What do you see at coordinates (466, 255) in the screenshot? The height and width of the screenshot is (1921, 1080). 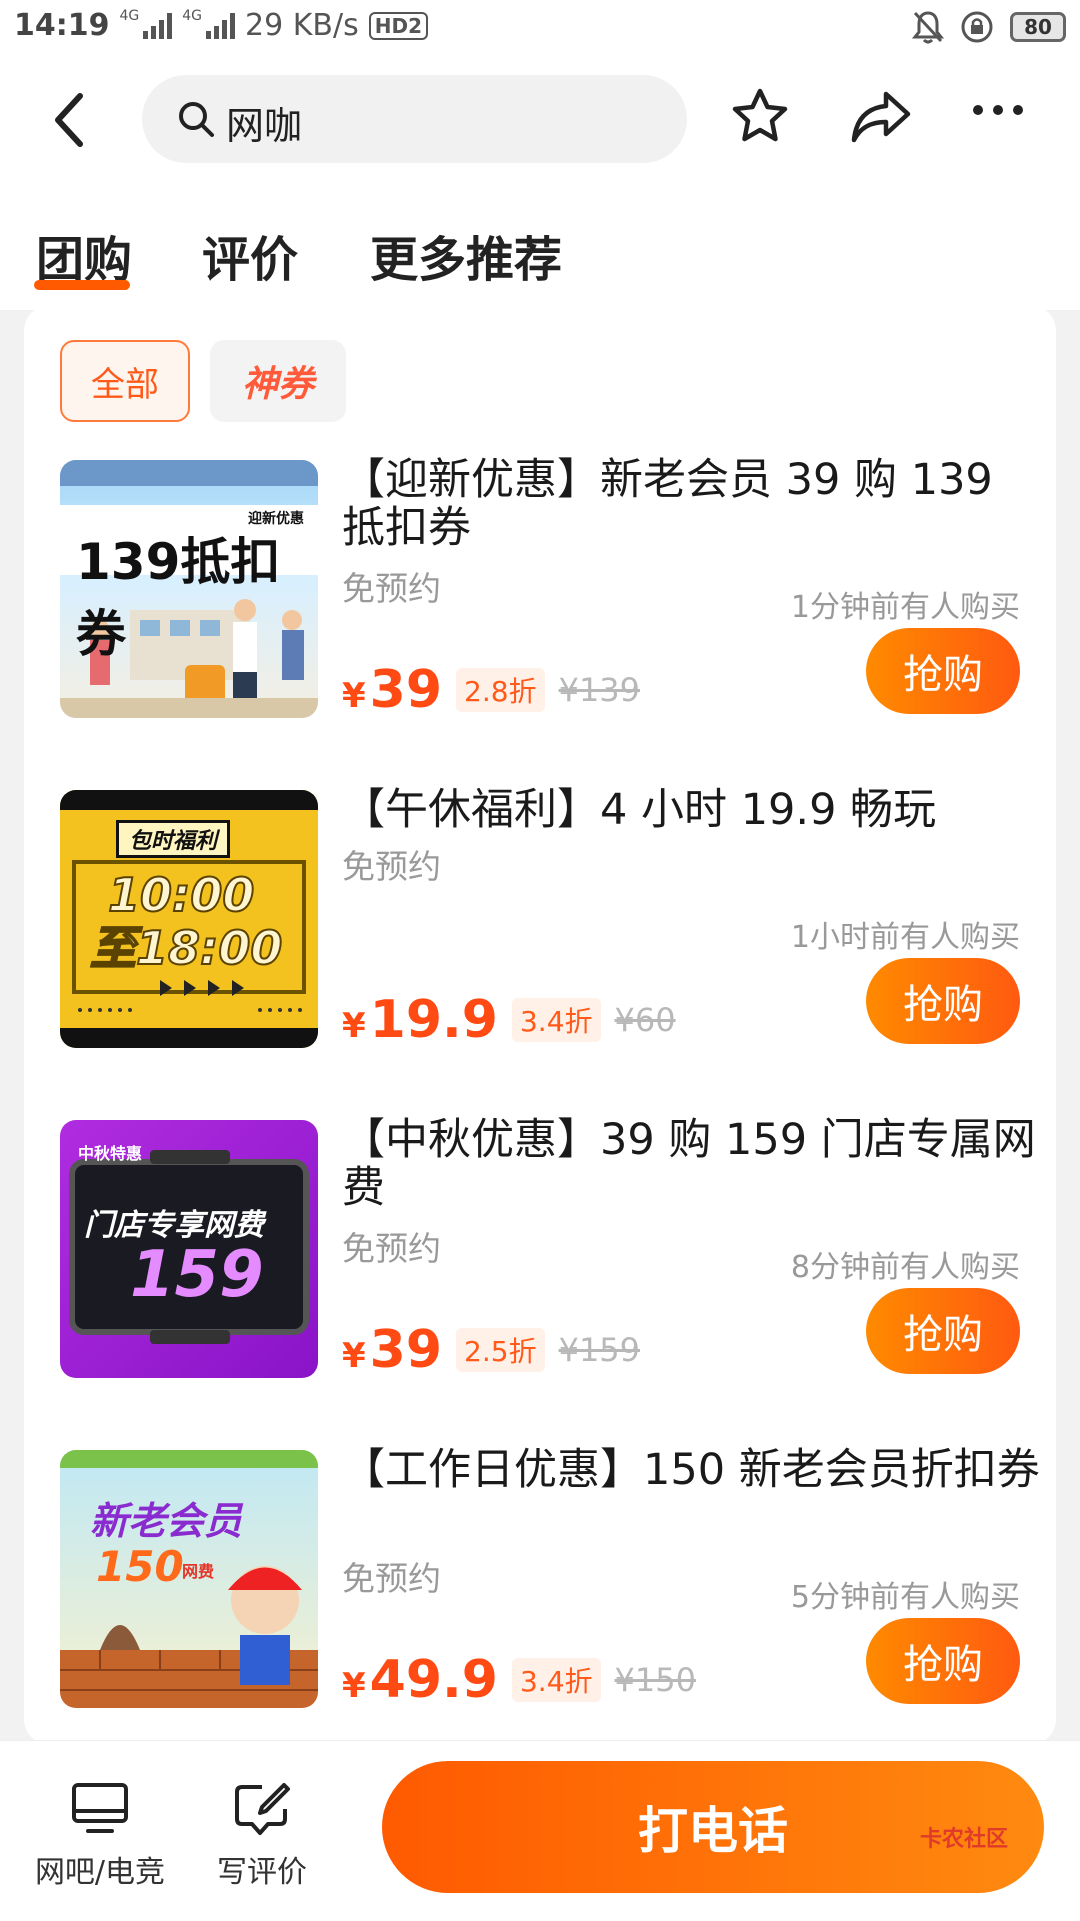 I see `tab-more-recommend: 更多推荐` at bounding box center [466, 255].